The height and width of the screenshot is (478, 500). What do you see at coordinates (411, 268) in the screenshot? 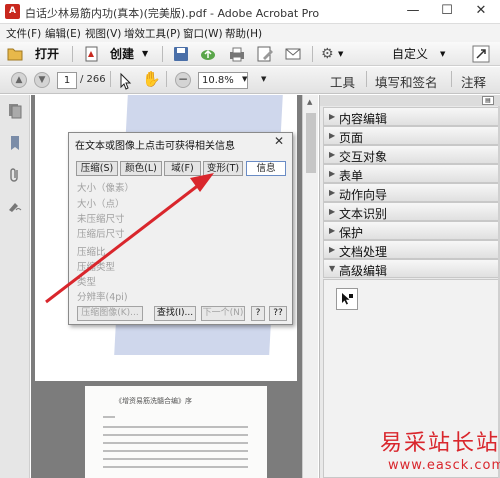
I see `panel-advanced-editing: ▼ 高级编辑` at bounding box center [411, 268].